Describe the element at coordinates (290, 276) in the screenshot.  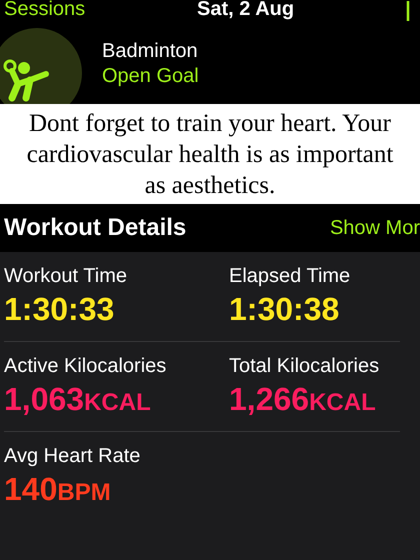
I see `metric-label: Elapsed Time` at that location.